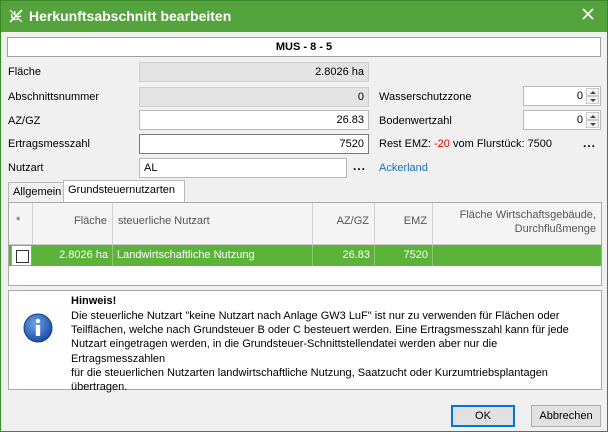 The width and height of the screenshot is (608, 432). Describe the element at coordinates (38, 328) in the screenshot. I see `info-icon` at that location.